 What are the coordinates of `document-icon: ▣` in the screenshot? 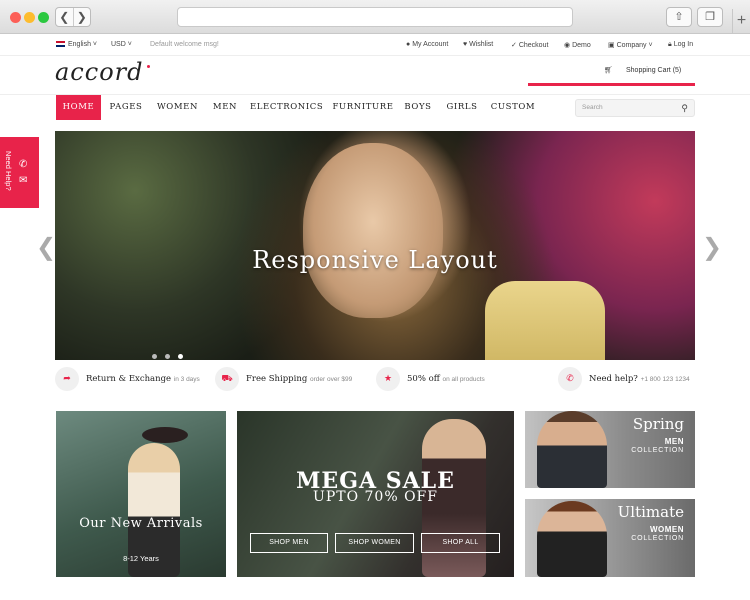 It's located at (611, 45).